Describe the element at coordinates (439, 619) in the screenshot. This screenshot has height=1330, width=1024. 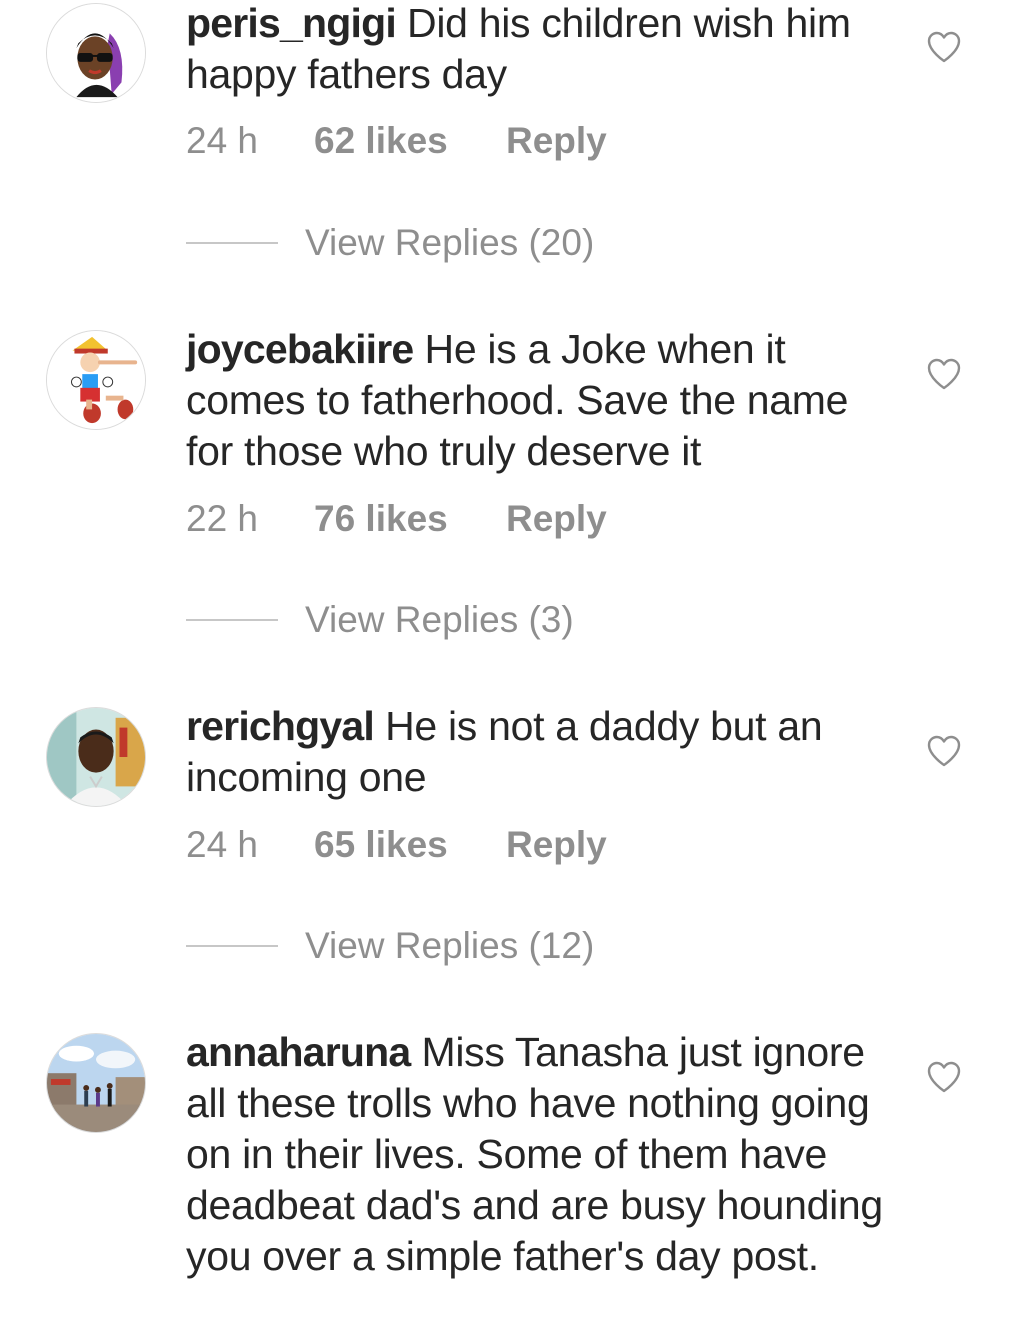
I see `view-replies-label: View Replies (3)` at that location.